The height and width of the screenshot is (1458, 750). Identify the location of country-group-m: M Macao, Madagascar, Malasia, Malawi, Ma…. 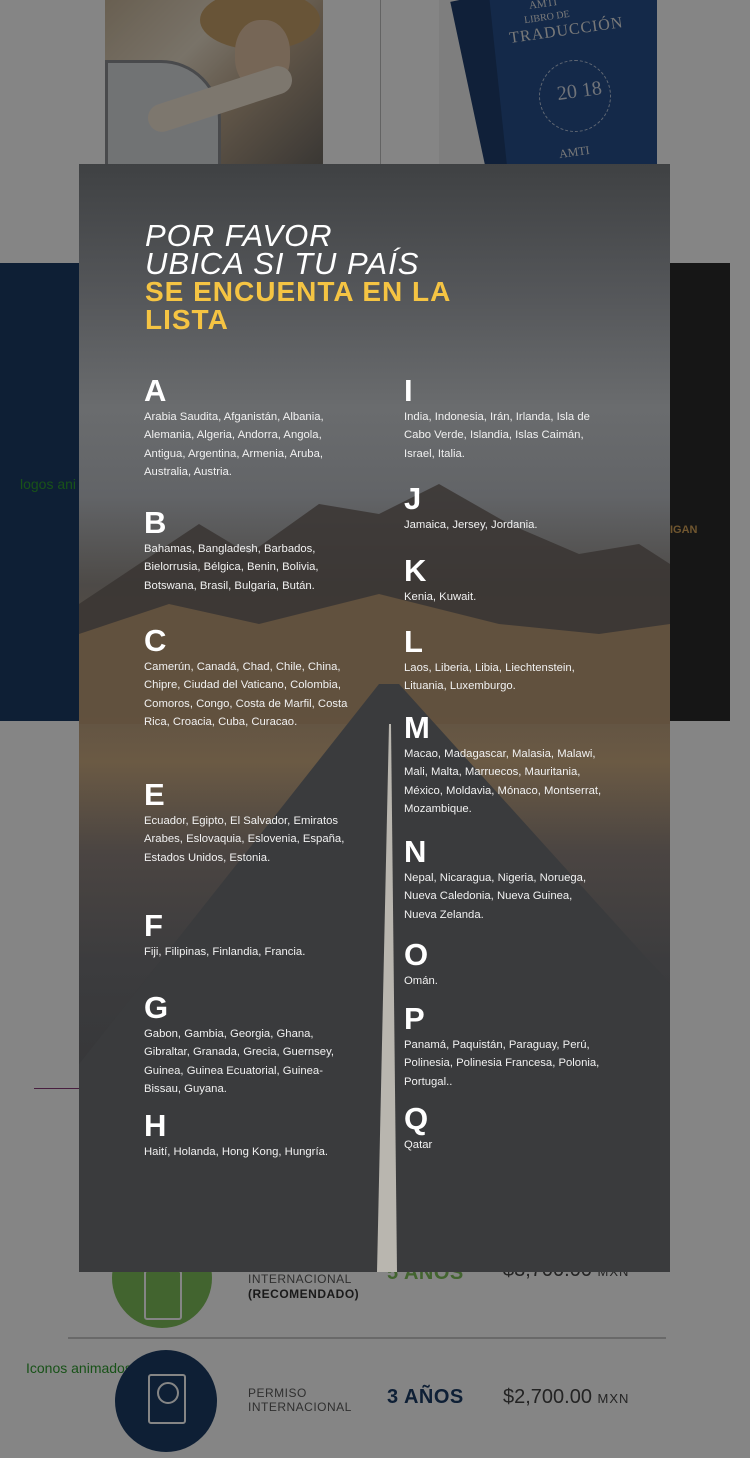
(503, 764).